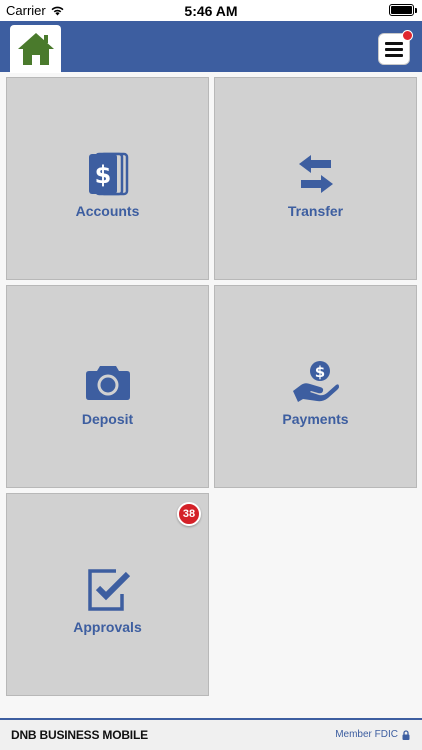 This screenshot has width=422, height=750. I want to click on home-icon, so click(35, 49).